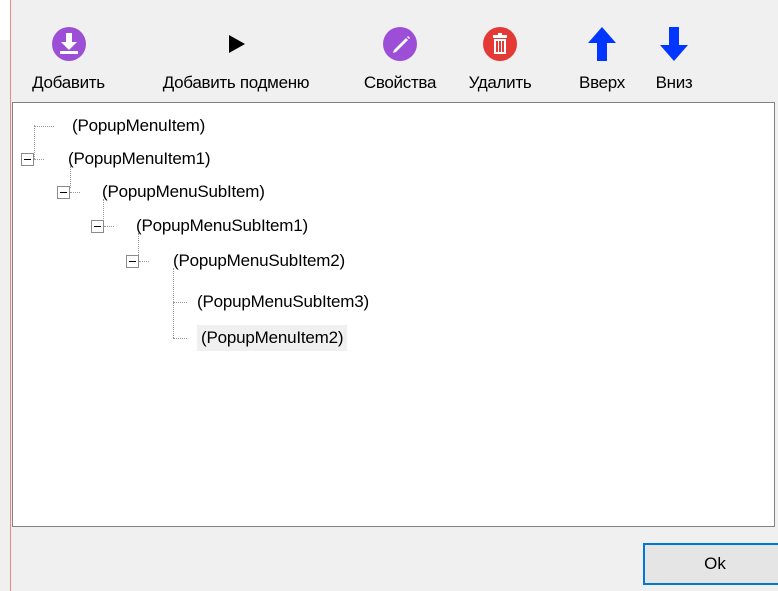 Image resolution: width=778 pixels, height=591 pixels. What do you see at coordinates (710, 564) in the screenshot?
I see `ok-button: Ok` at bounding box center [710, 564].